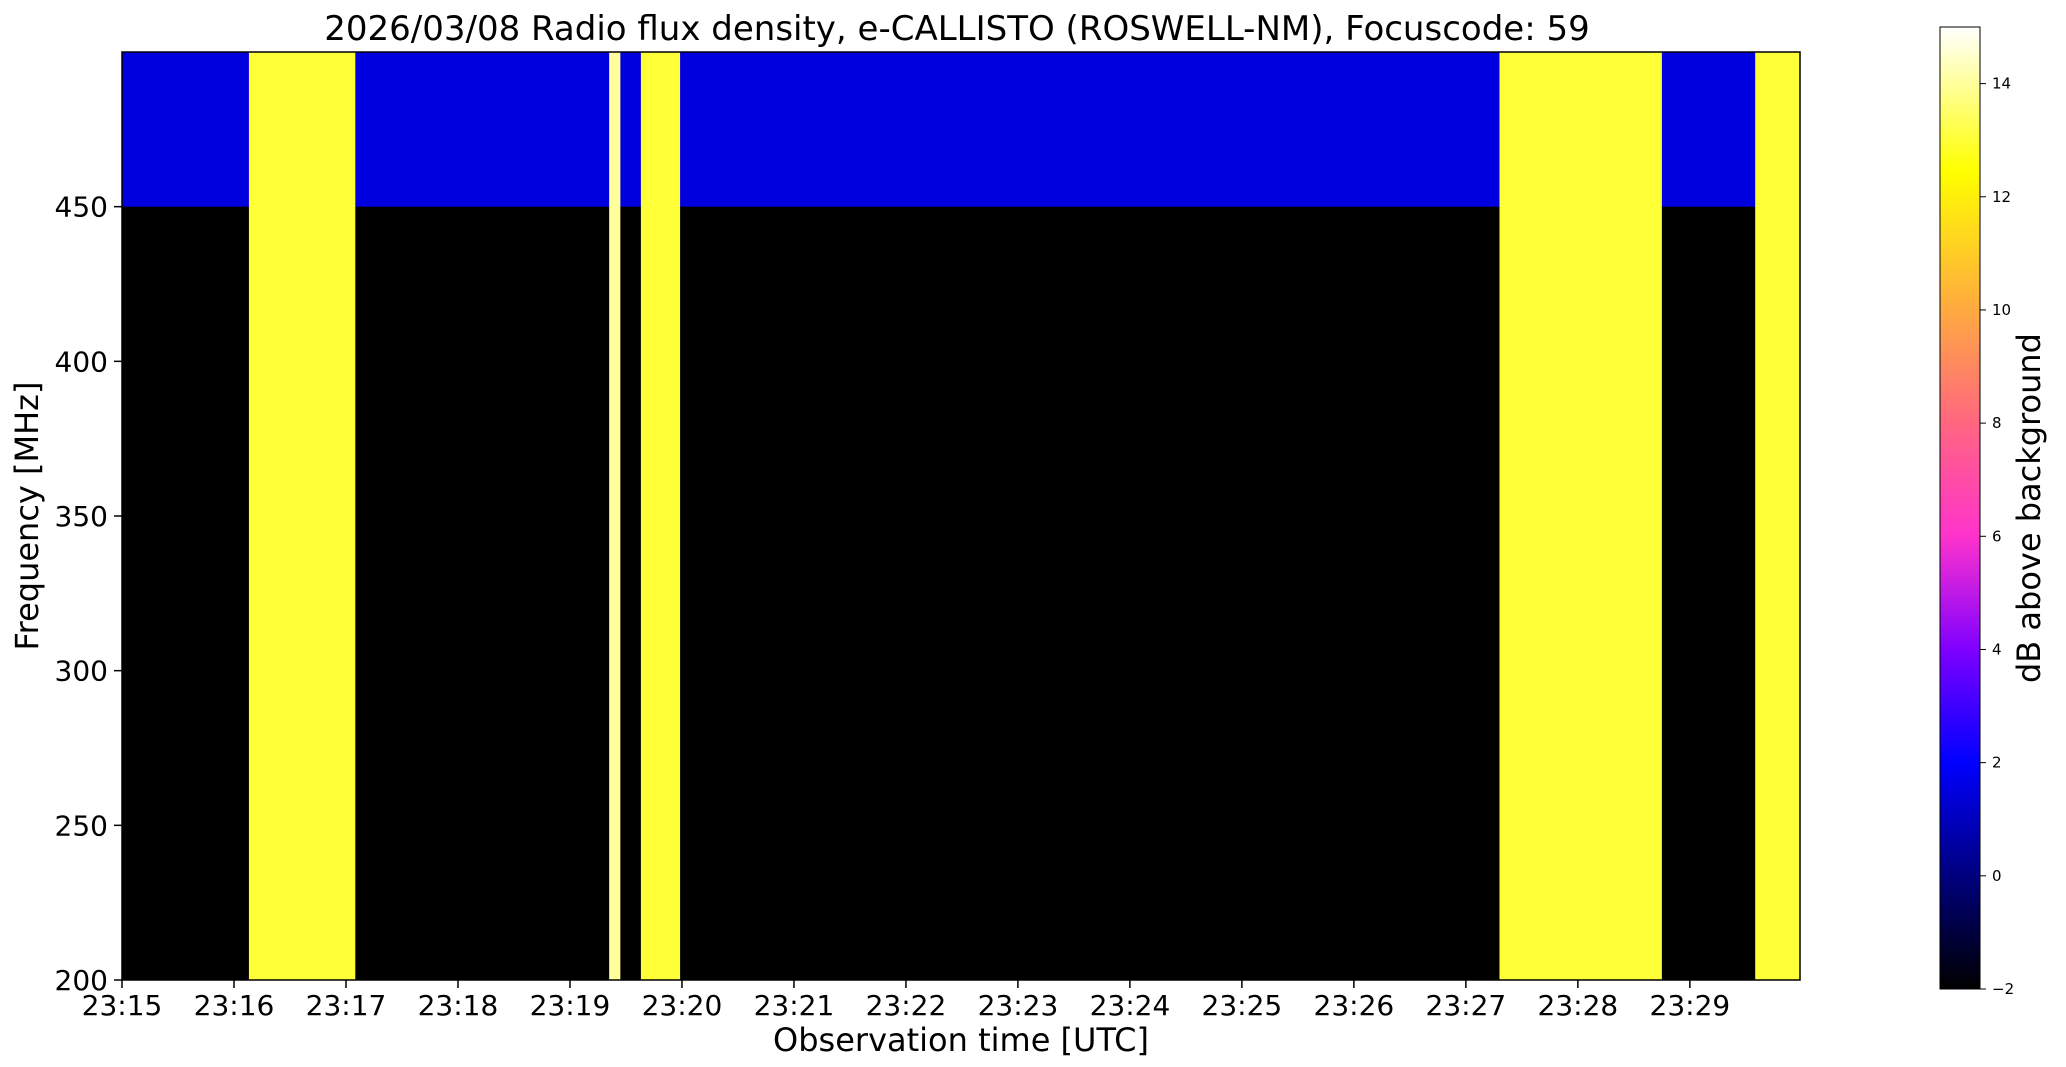  What do you see at coordinates (81, 207) in the screenshot?
I see `y-tick-label: 450` at bounding box center [81, 207].